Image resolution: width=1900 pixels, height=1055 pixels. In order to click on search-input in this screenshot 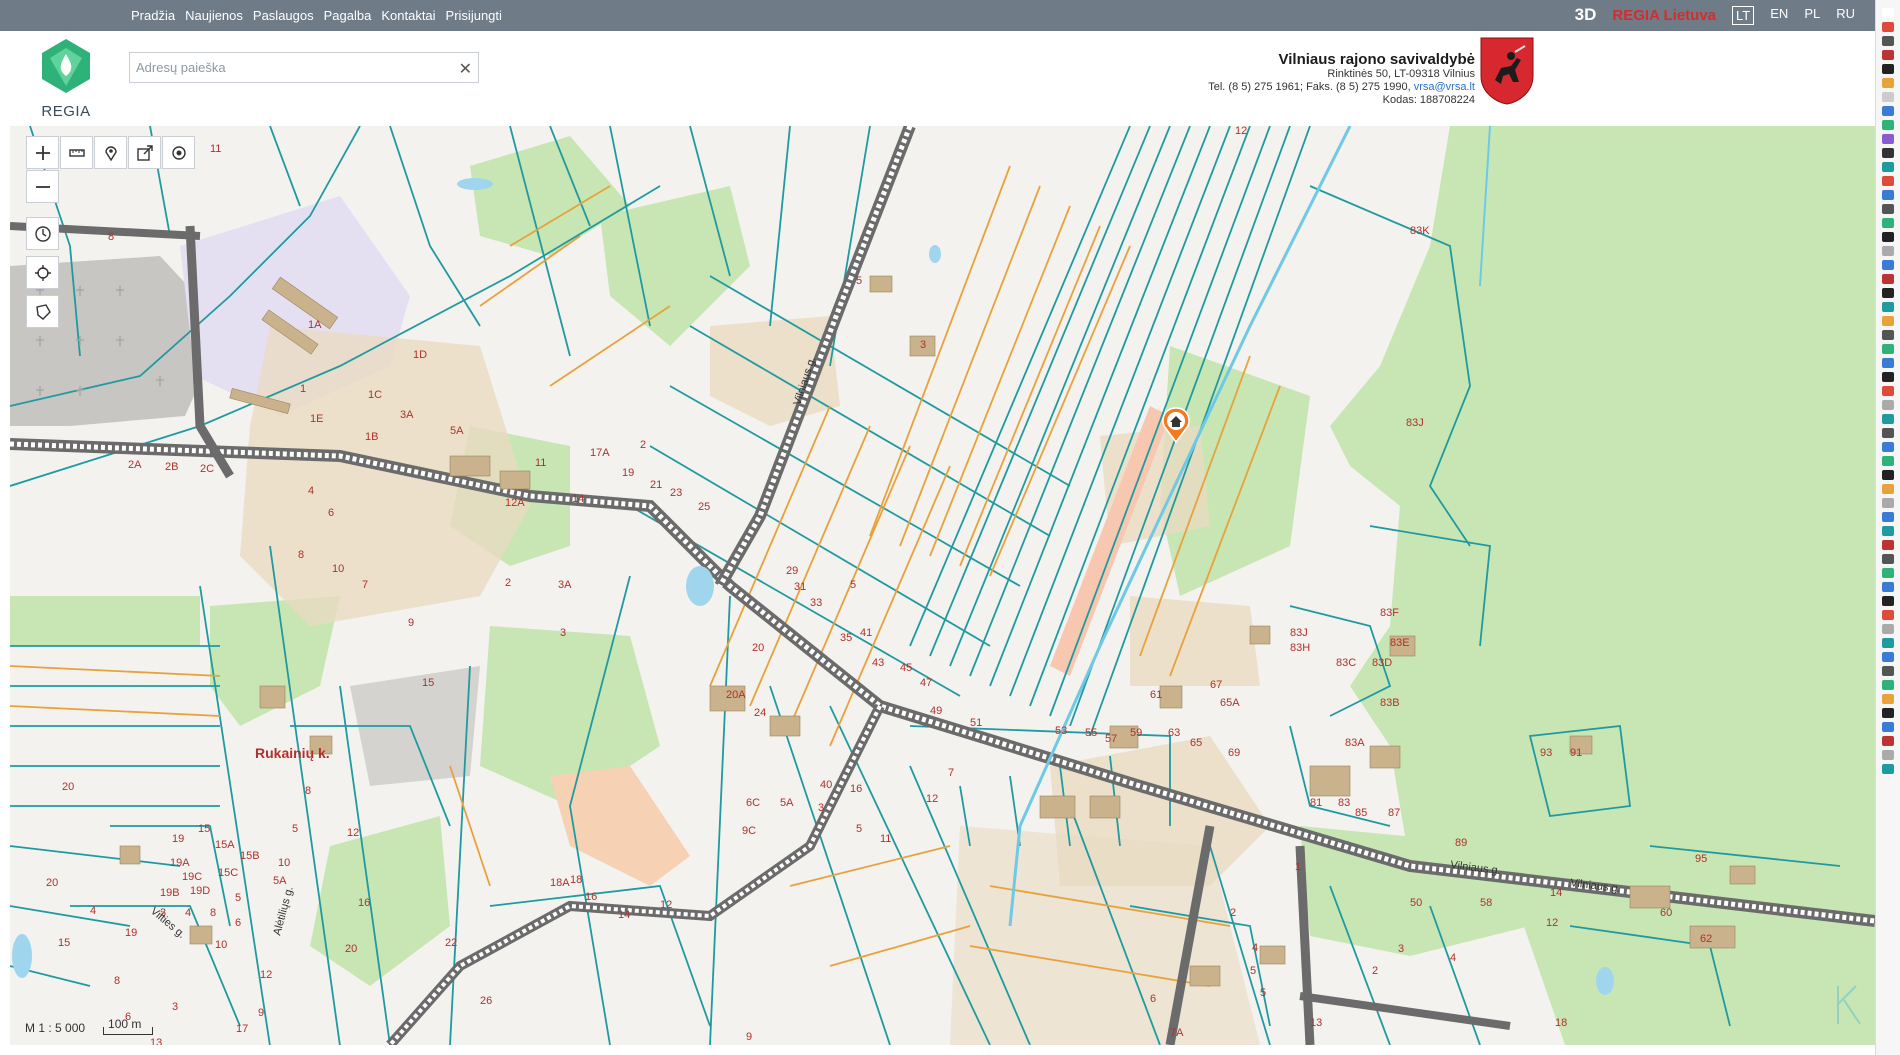, I will do `click(285, 67)`.